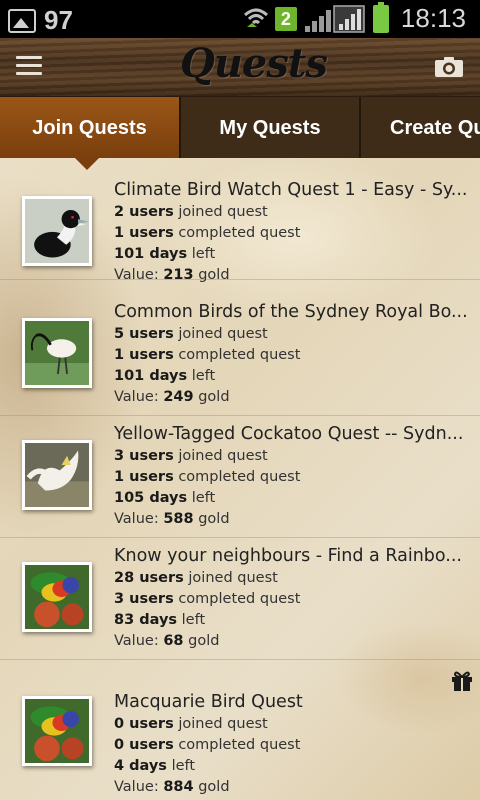  I want to click on quest-value-line: Value: 588 gold, so click(172, 519).